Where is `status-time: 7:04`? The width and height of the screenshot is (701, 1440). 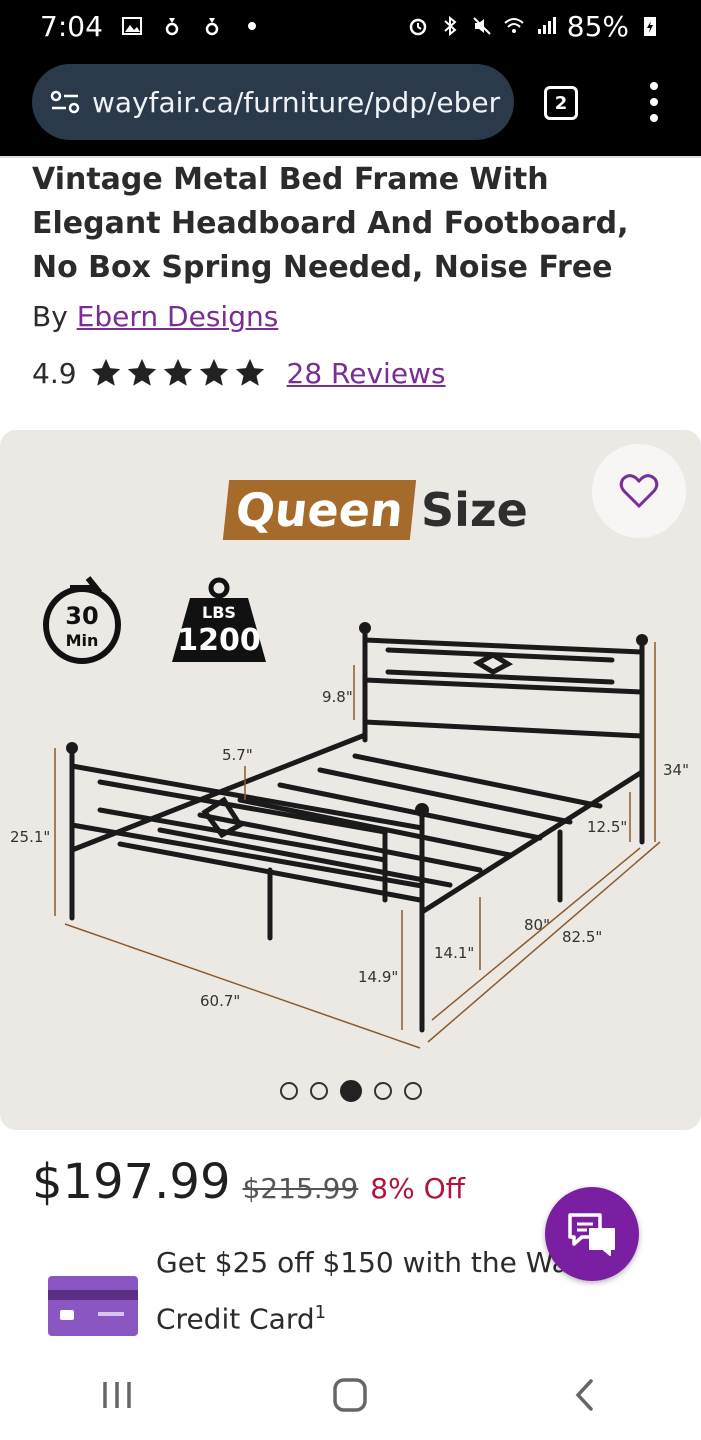 status-time: 7:04 is located at coordinates (71, 26).